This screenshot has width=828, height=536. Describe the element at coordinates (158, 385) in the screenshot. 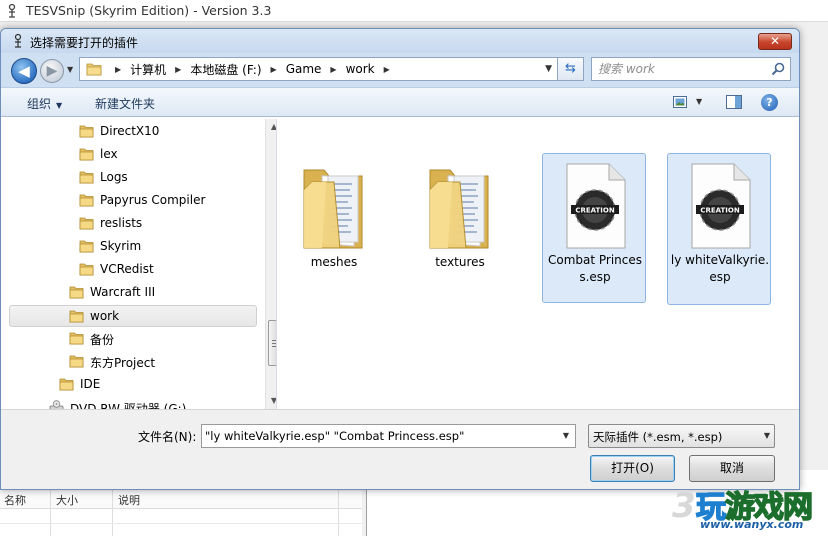

I see `tree-item-ide: IDE` at that location.